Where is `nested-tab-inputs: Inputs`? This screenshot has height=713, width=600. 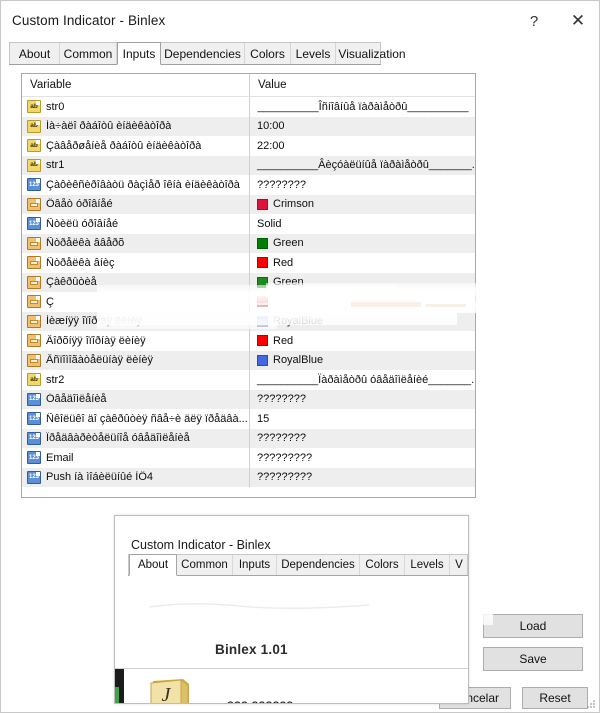
nested-tab-inputs: Inputs is located at coordinates (255, 565).